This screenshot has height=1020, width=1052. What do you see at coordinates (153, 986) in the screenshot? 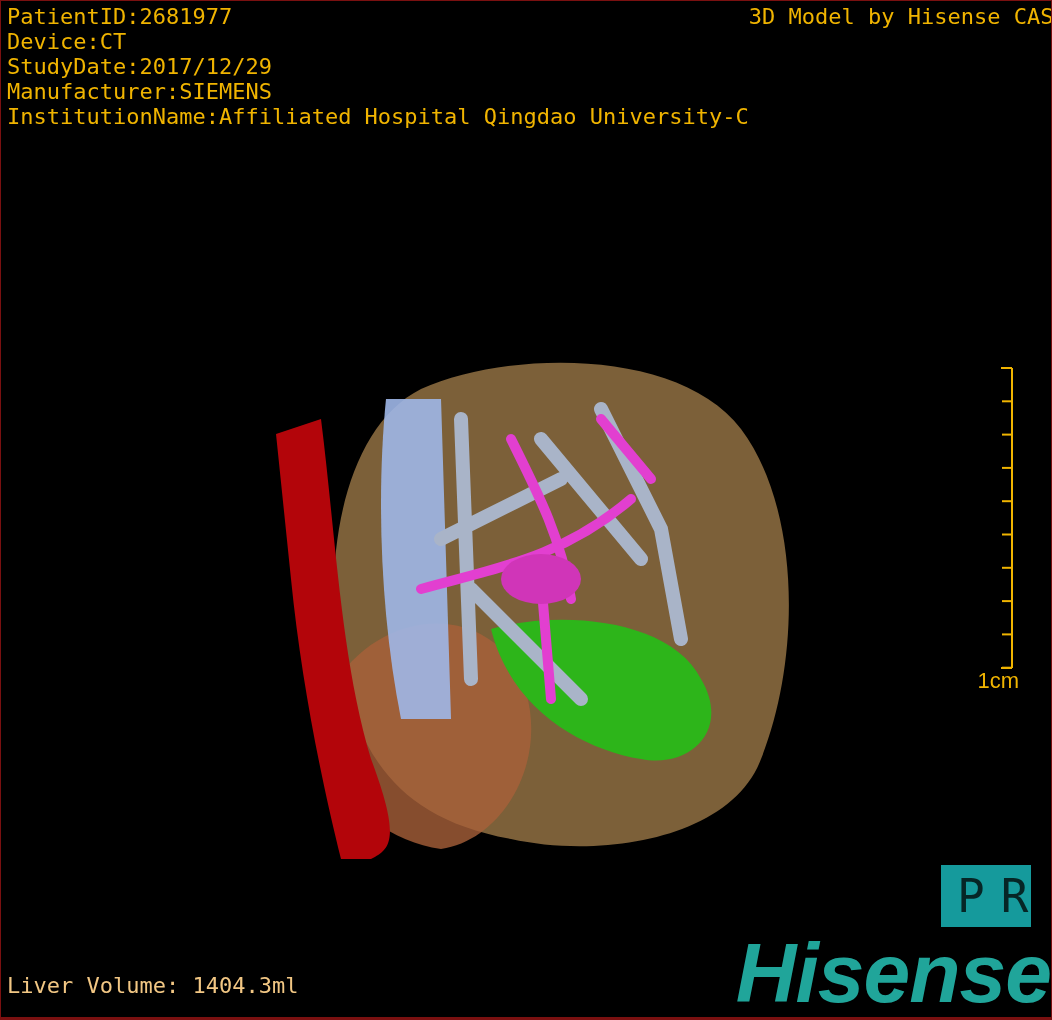
I see `liver-volume-text: Liver Volume: 1404.3ml` at bounding box center [153, 986].